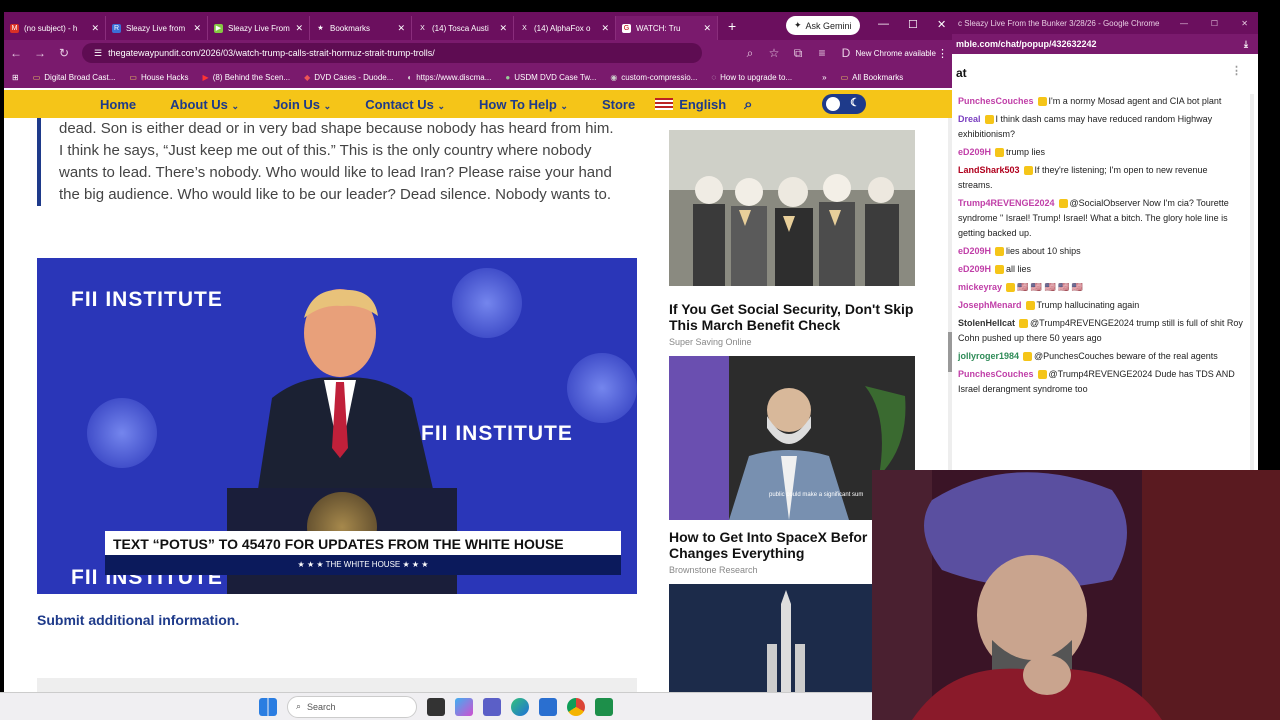 The height and width of the screenshot is (720, 1280). Describe the element at coordinates (40, 53) in the screenshot. I see `forward-icon: →` at that location.